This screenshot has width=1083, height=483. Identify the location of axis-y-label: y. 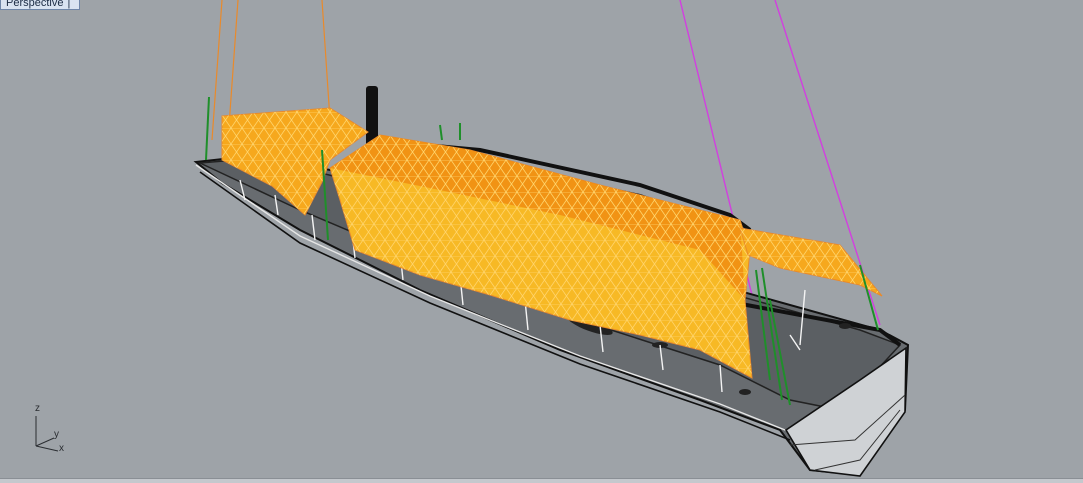
(56, 434).